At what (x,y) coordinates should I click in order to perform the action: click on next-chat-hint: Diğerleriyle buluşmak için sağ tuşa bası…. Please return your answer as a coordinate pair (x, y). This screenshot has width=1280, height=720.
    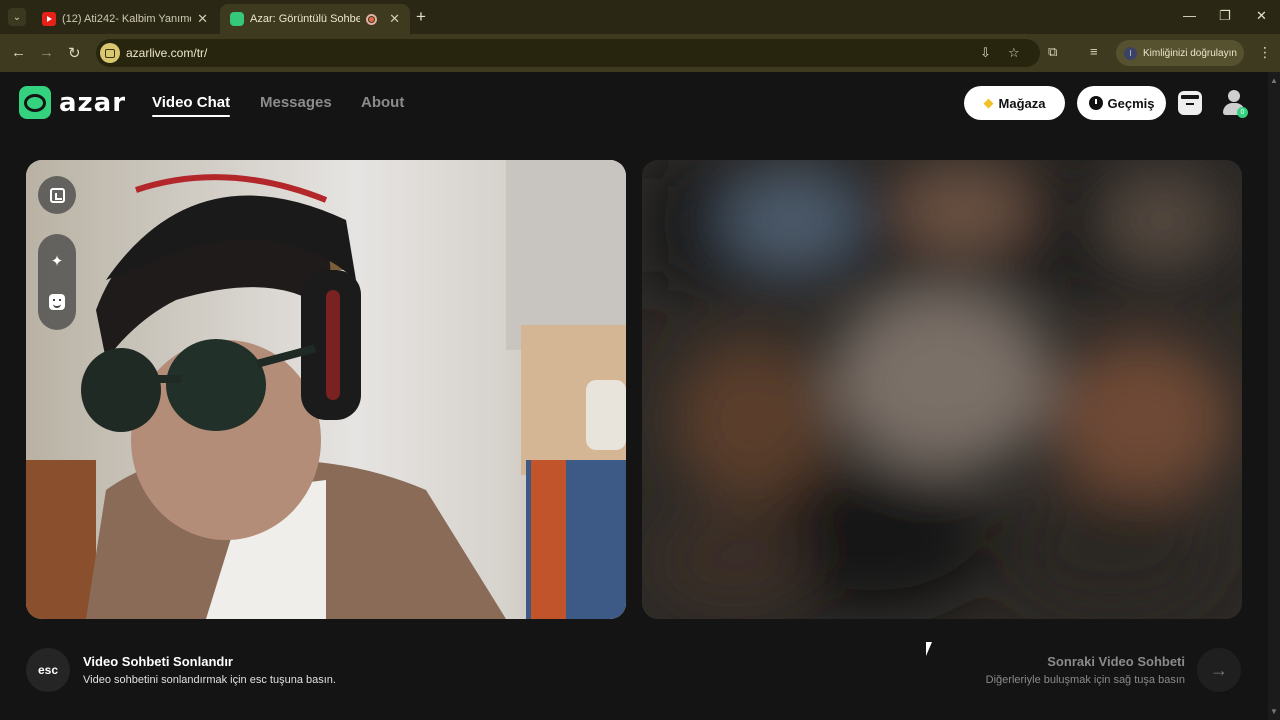
    Looking at the image, I should click on (1085, 680).